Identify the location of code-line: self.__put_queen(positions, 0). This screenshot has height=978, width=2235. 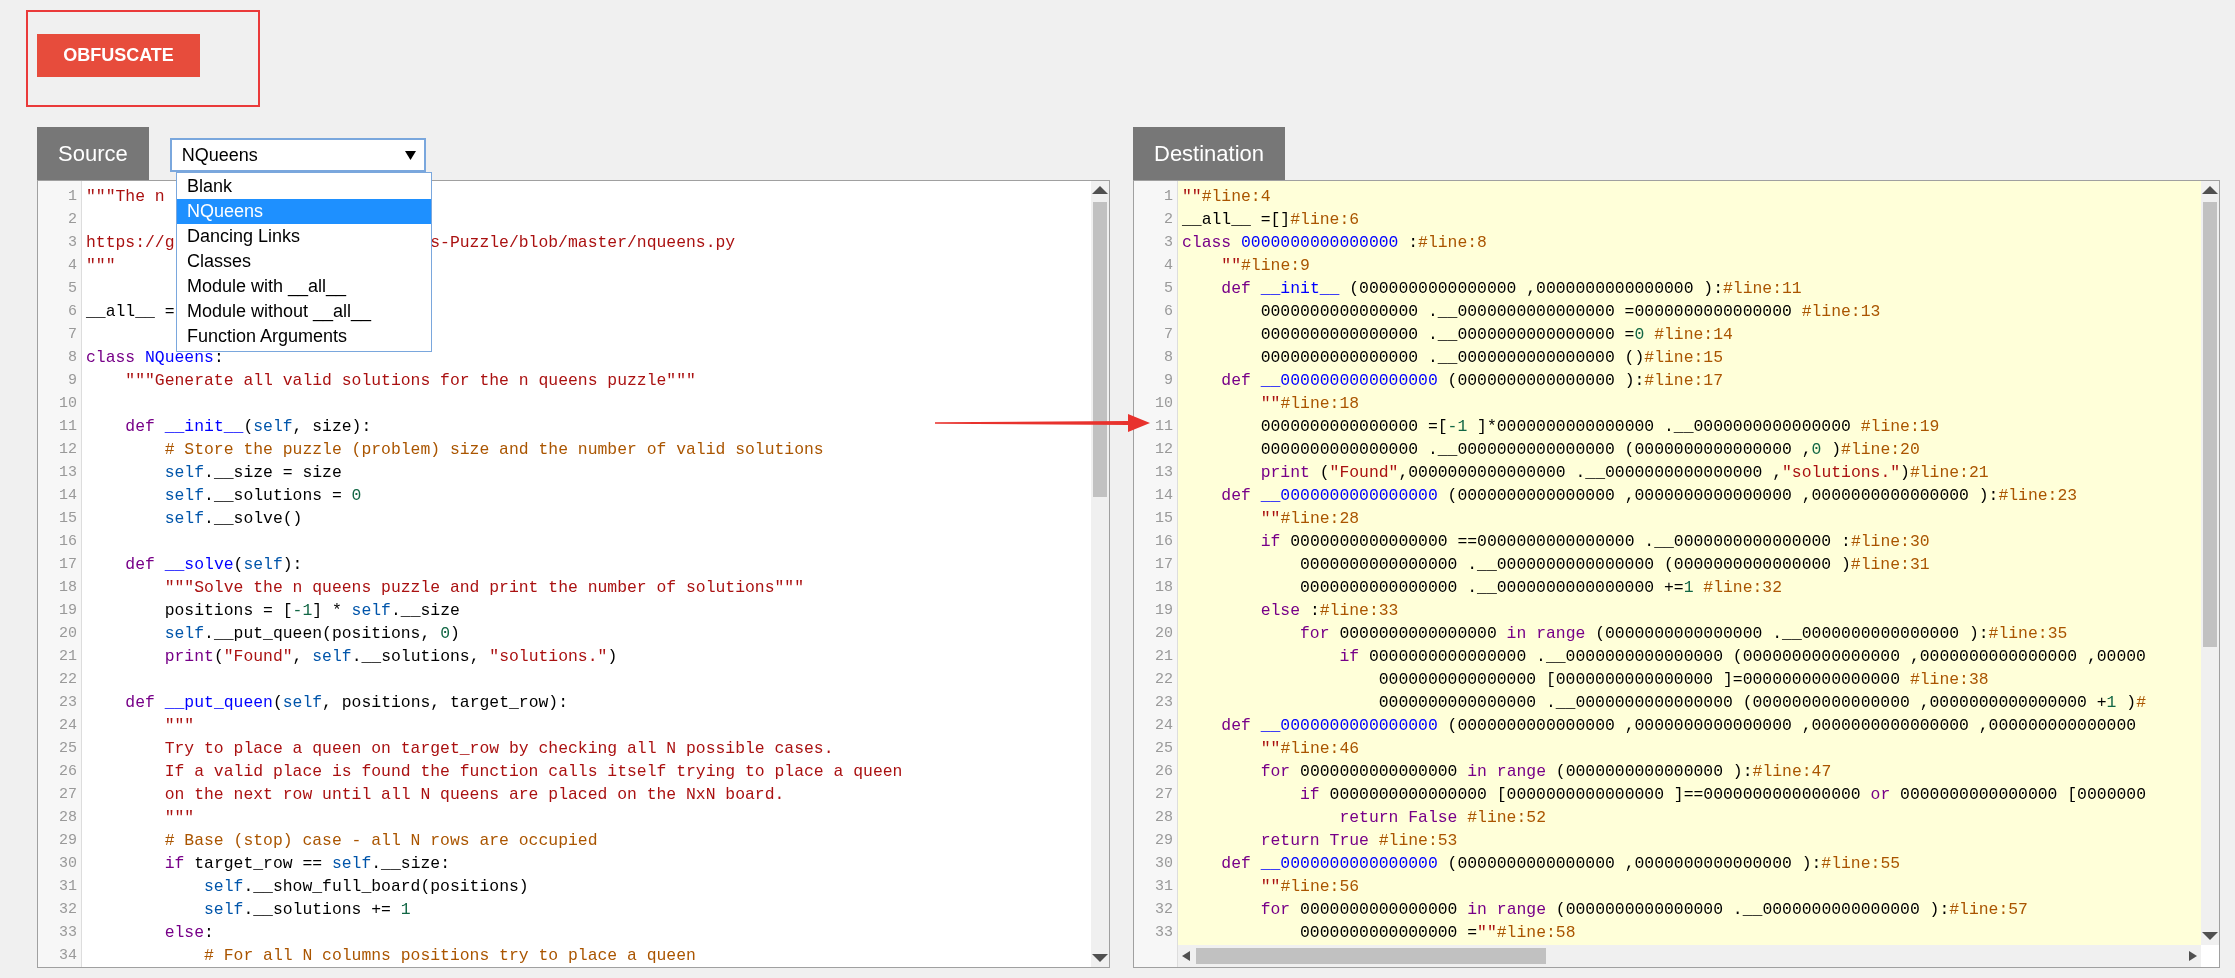
(311, 633).